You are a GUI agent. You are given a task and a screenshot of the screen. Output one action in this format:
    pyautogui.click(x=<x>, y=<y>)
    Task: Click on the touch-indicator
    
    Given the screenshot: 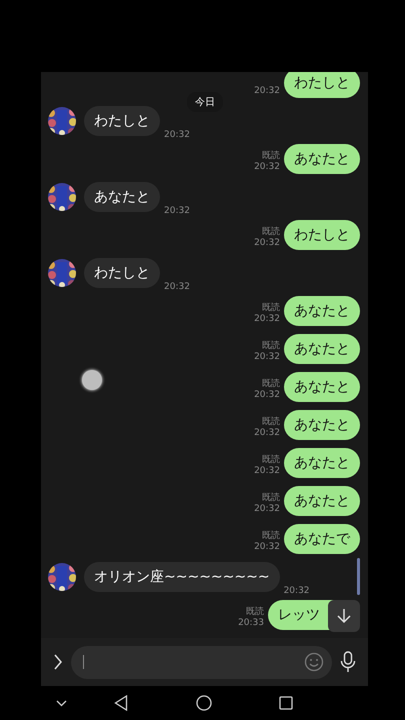 What is the action you would take?
    pyautogui.click(x=92, y=380)
    